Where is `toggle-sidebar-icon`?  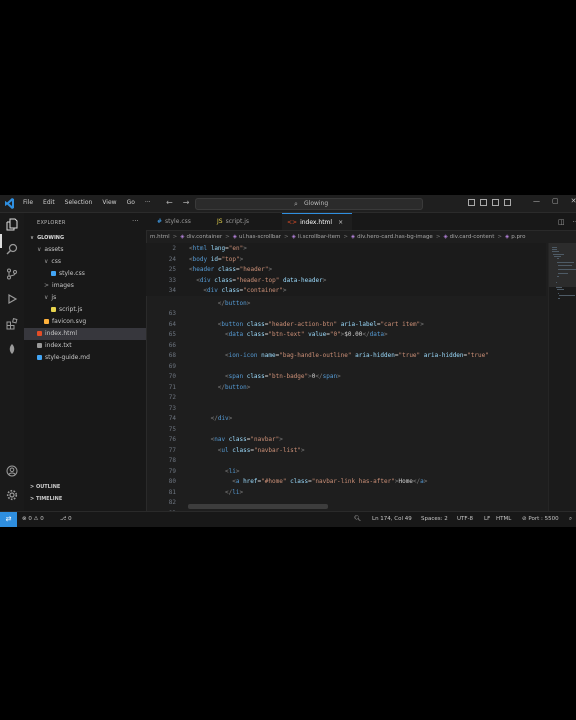 toggle-sidebar-icon is located at coordinates (471, 202).